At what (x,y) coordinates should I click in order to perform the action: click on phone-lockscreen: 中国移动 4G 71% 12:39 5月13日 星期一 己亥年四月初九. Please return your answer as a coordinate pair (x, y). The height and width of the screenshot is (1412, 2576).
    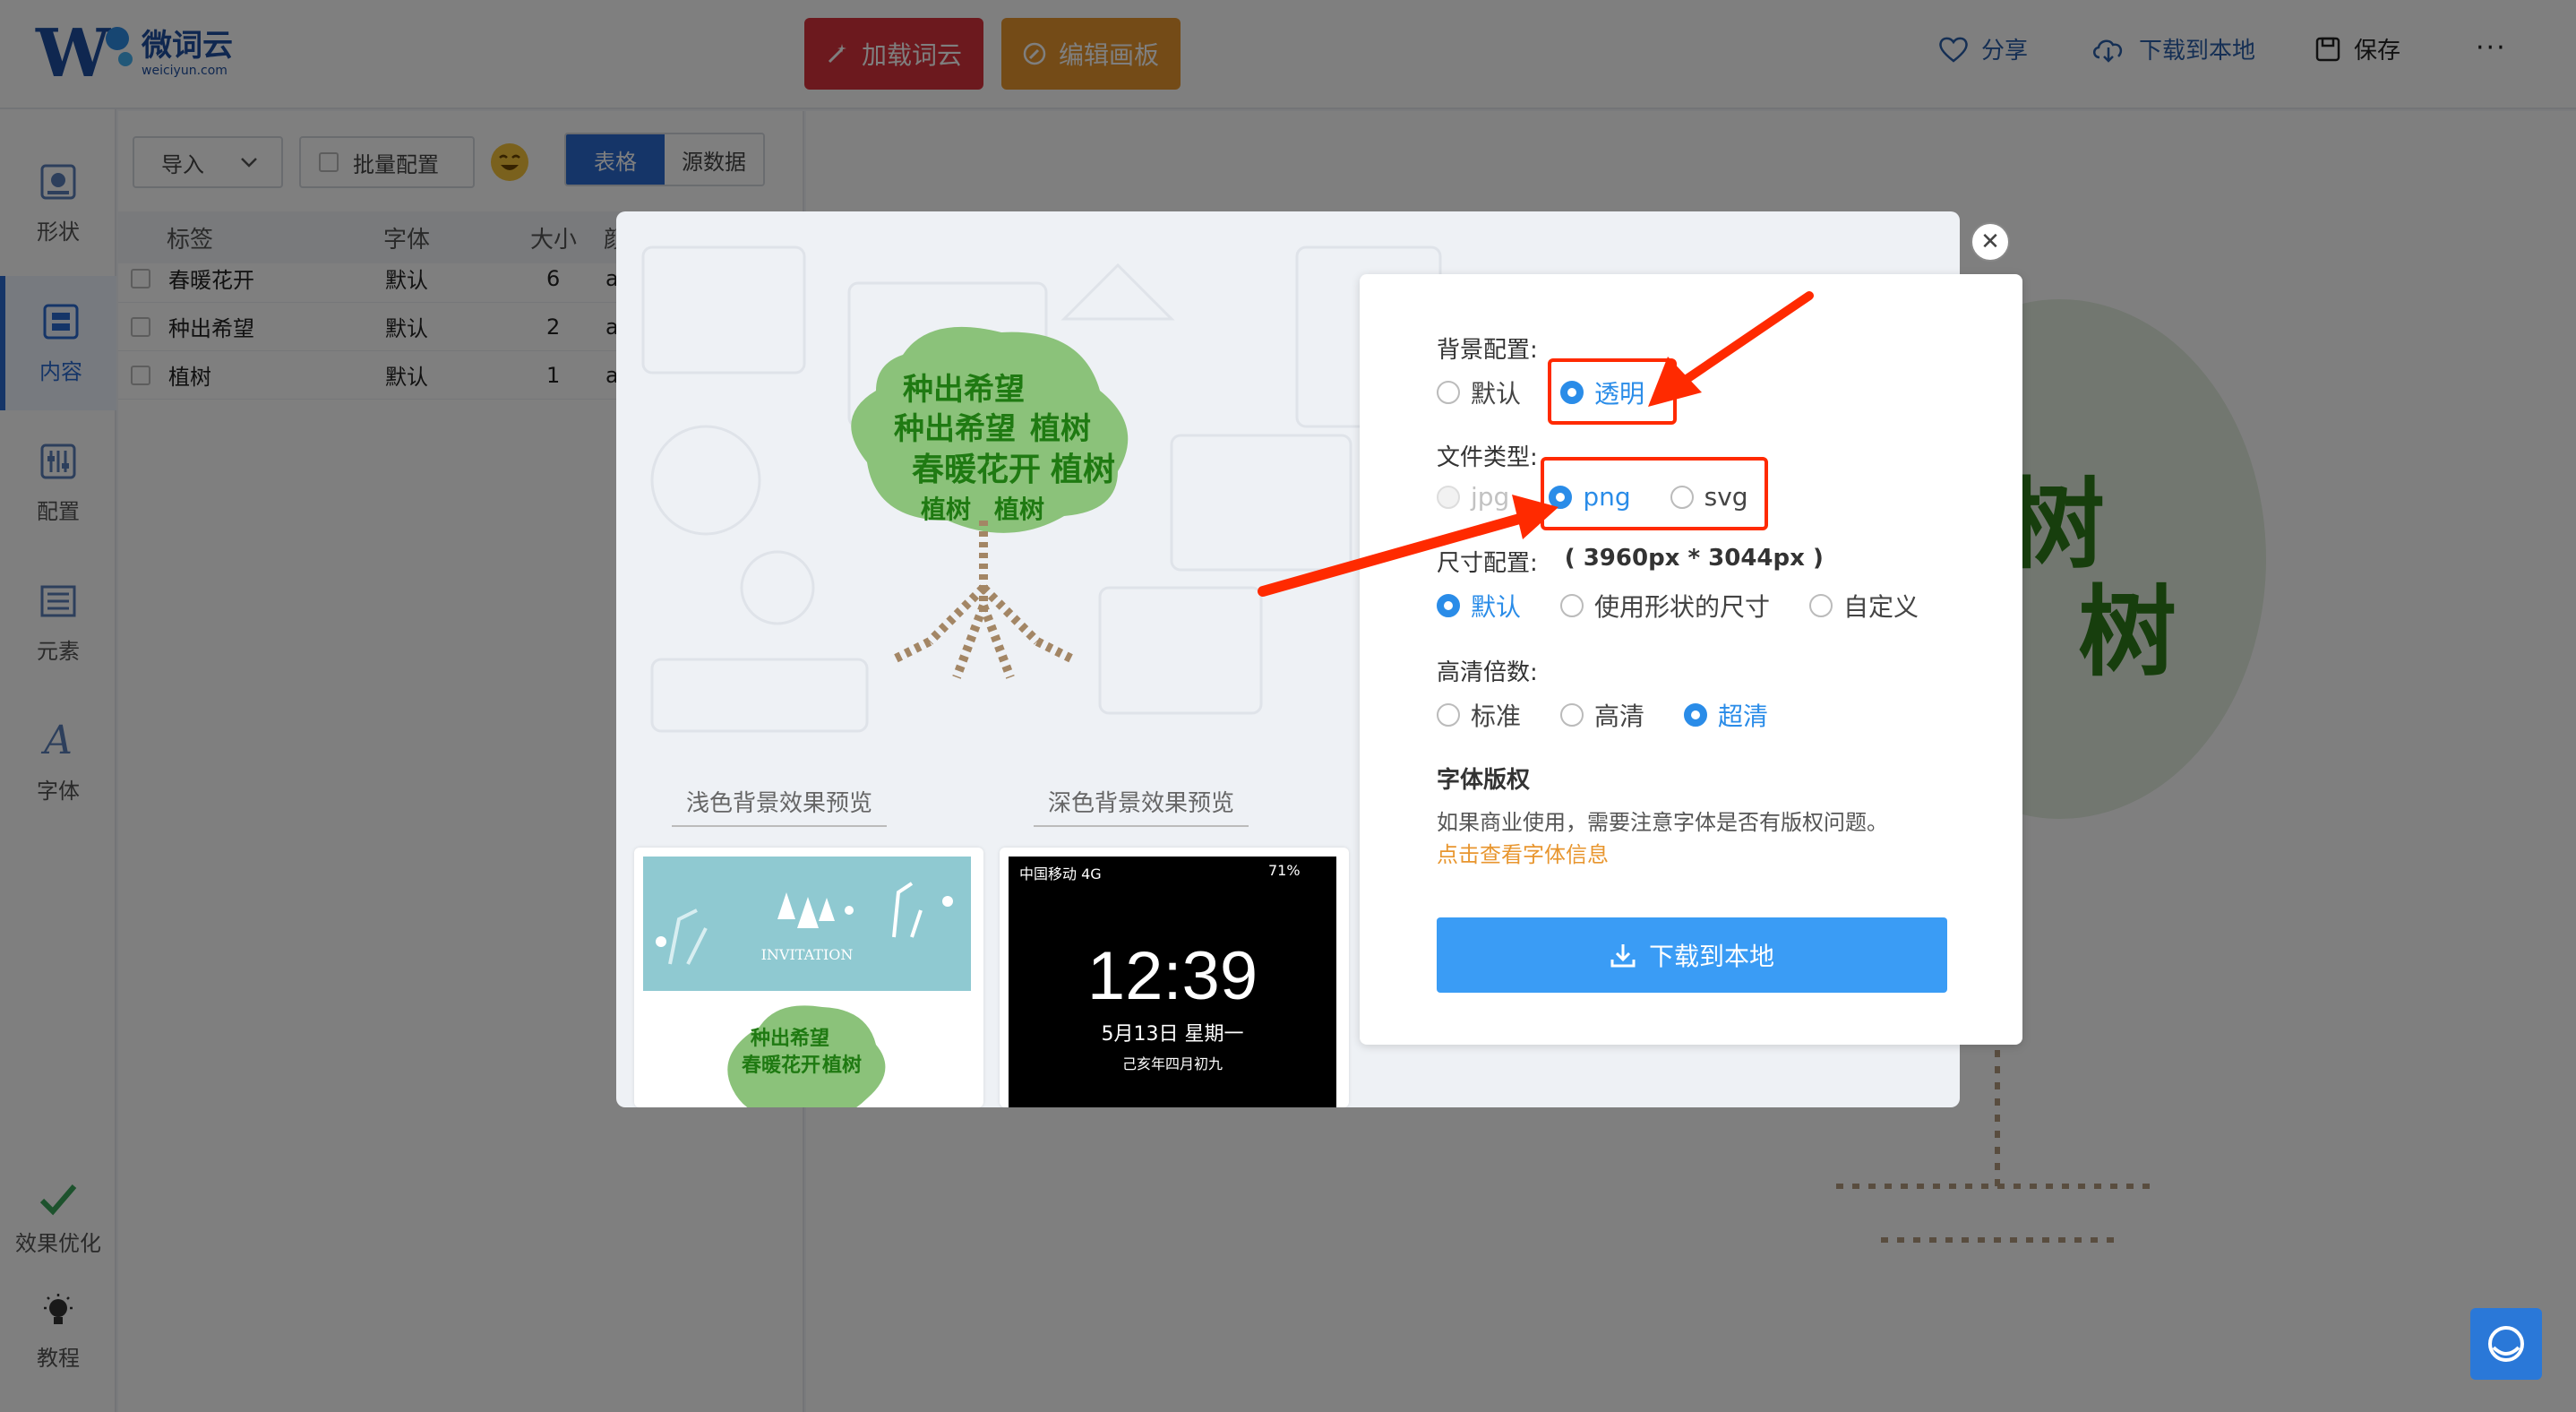
    Looking at the image, I should click on (1172, 982).